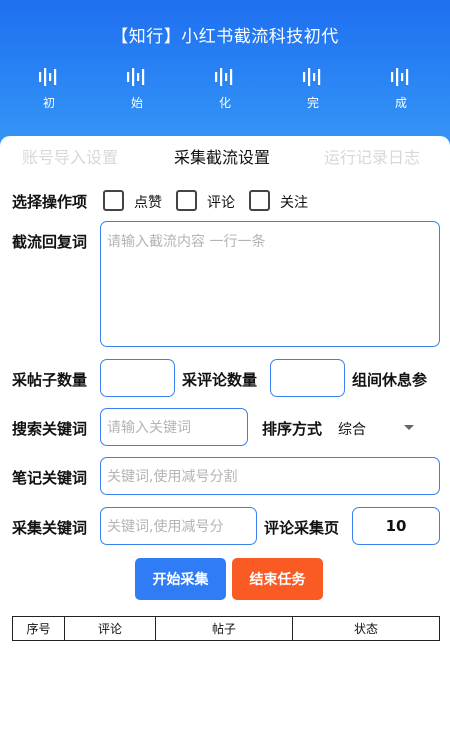 Image resolution: width=450 pixels, height=756 pixels. I want to click on column-header-comment: 评论, so click(110, 628).